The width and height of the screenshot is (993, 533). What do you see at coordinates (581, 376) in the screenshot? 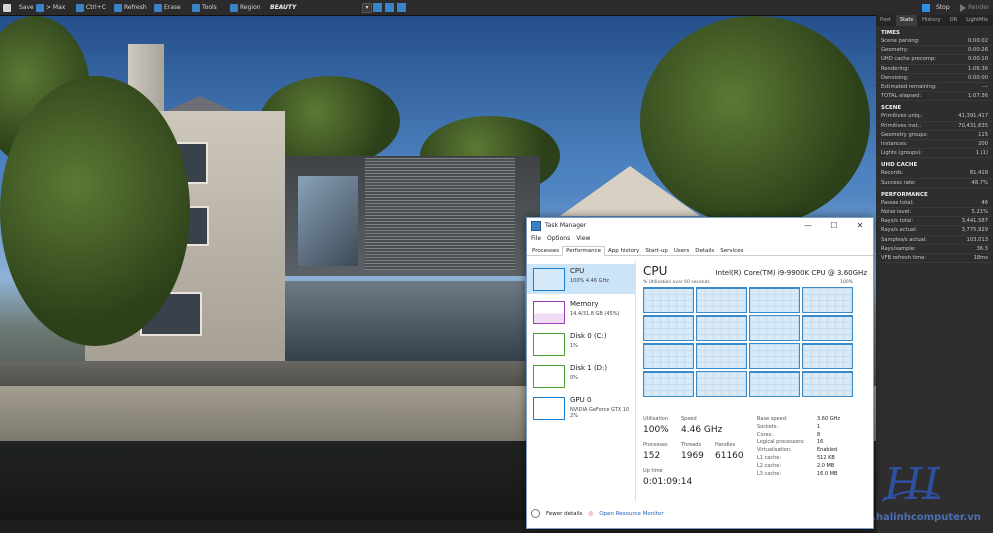
I see `resource-disk-1: Disk 1 (D:) 0%` at bounding box center [581, 376].